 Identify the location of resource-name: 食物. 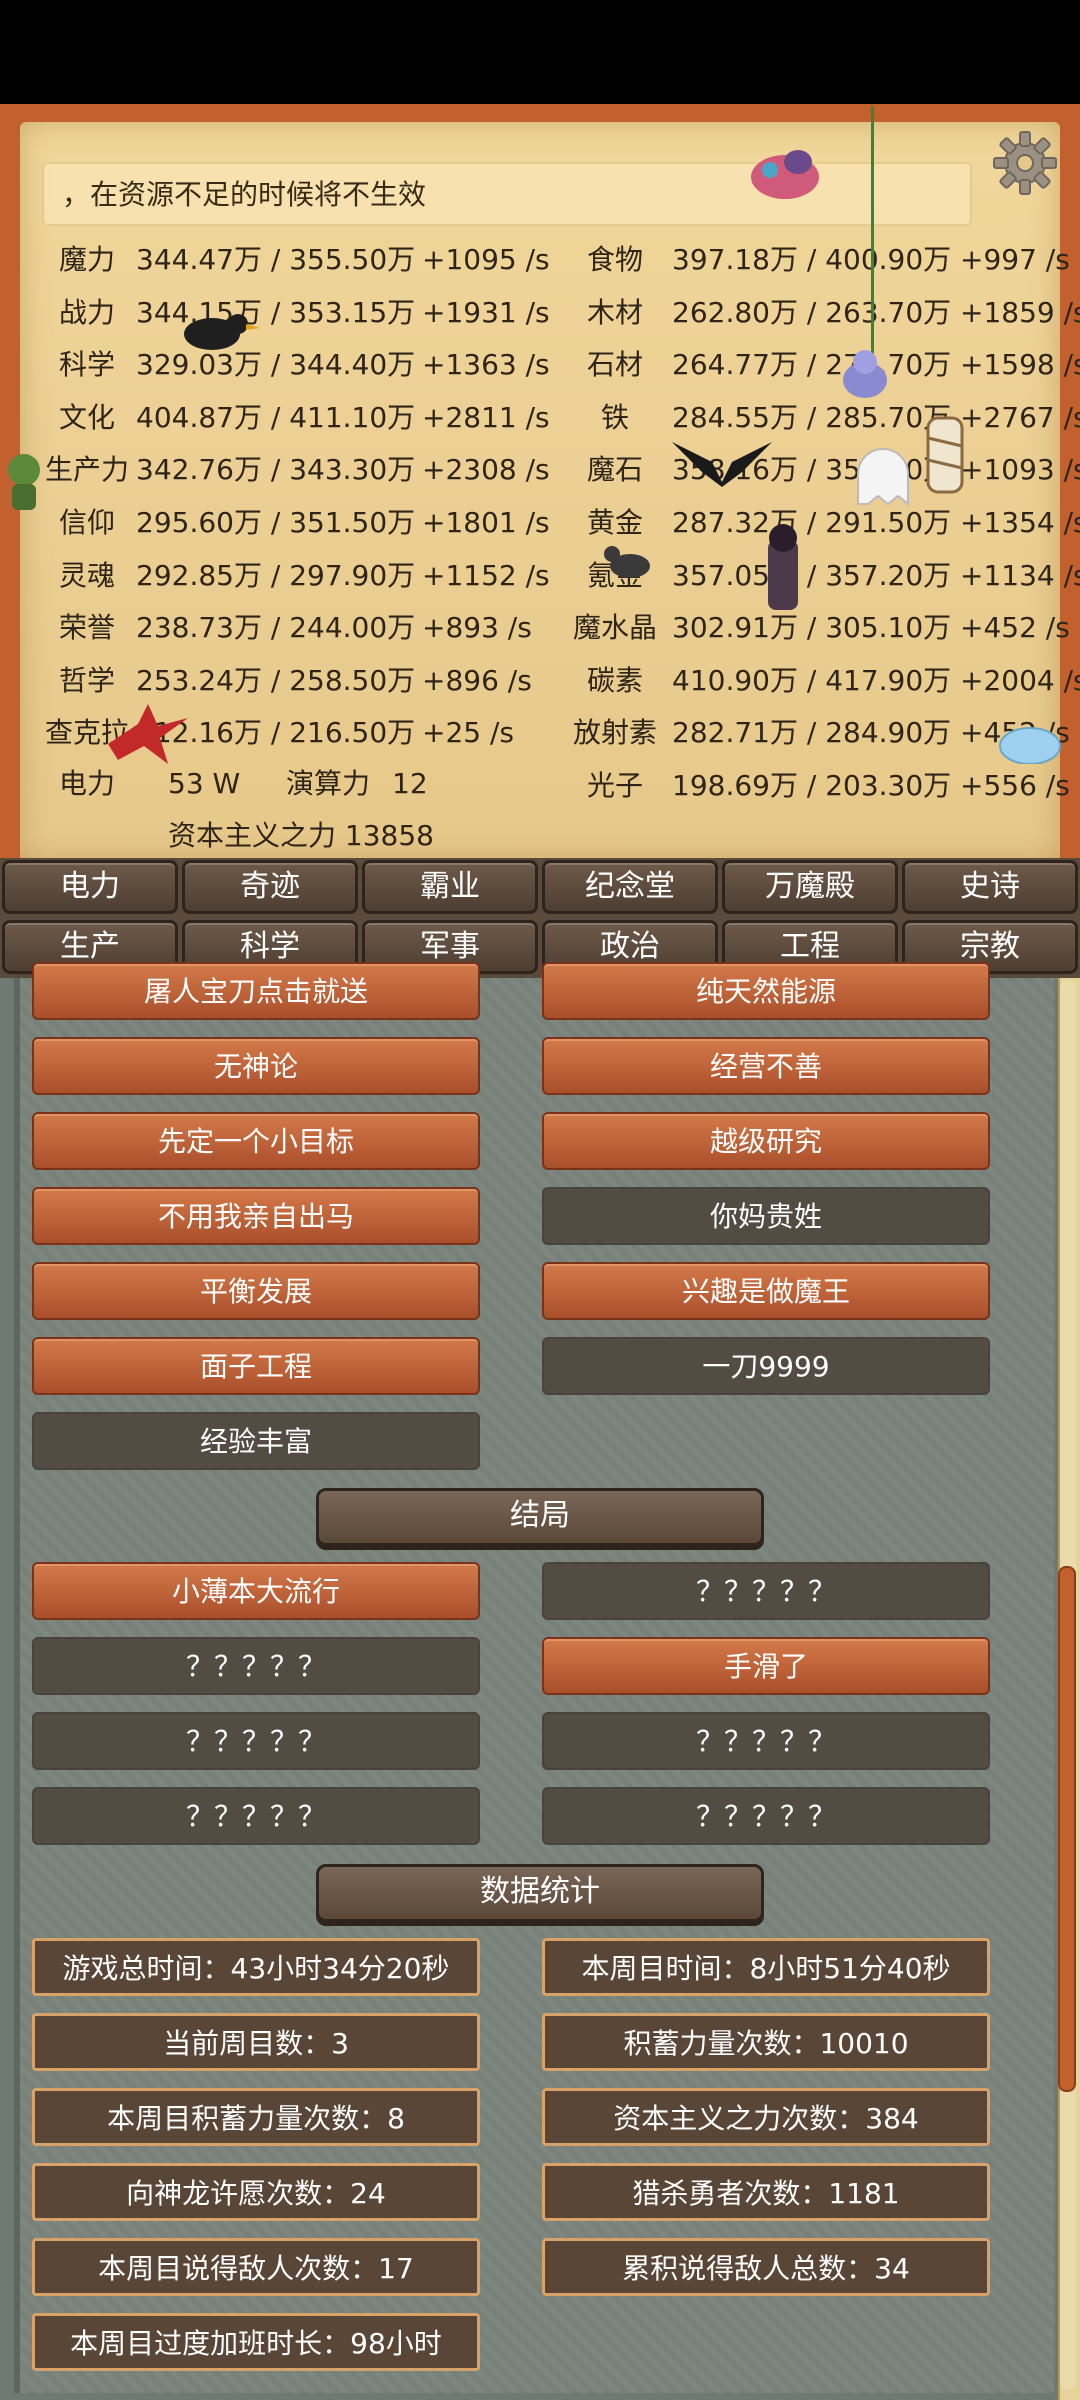
(614, 259).